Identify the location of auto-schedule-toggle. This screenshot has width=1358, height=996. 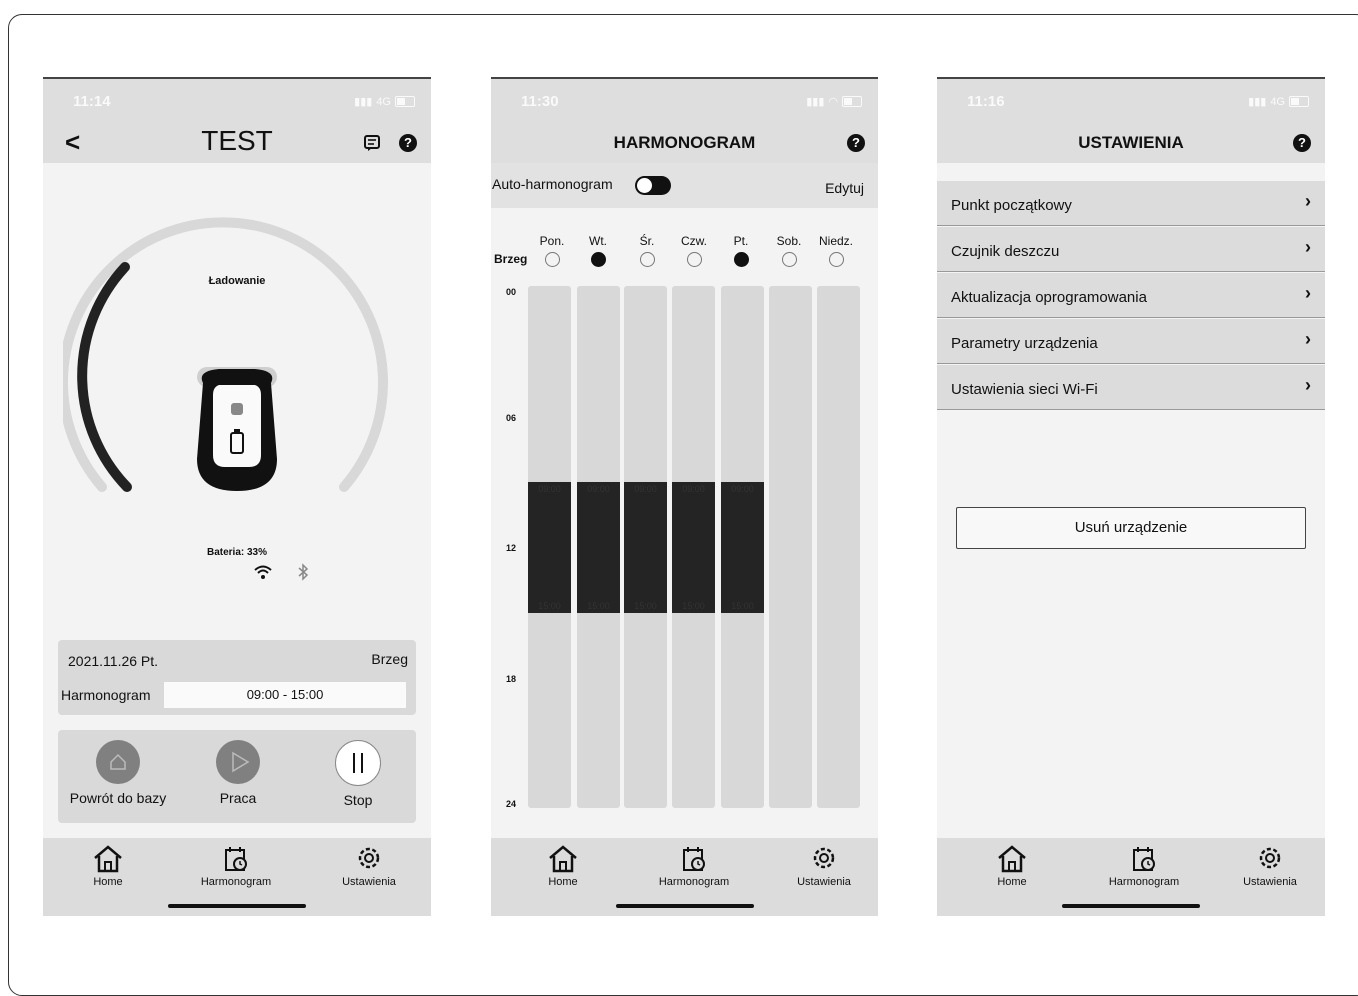
(653, 185).